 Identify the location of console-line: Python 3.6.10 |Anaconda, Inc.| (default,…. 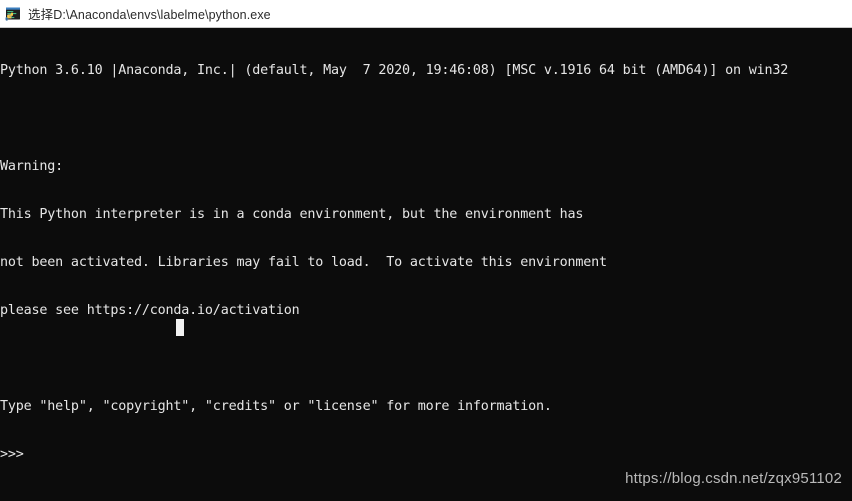
(394, 70).